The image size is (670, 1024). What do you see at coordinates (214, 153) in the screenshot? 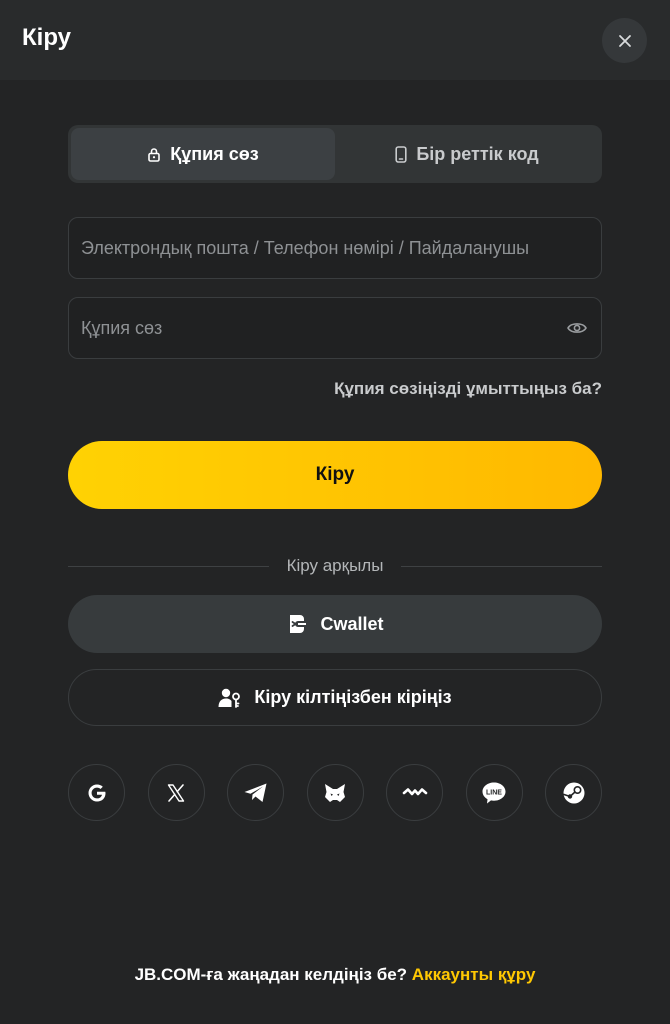
I see `tab-password-label: Құпия сөз` at bounding box center [214, 153].